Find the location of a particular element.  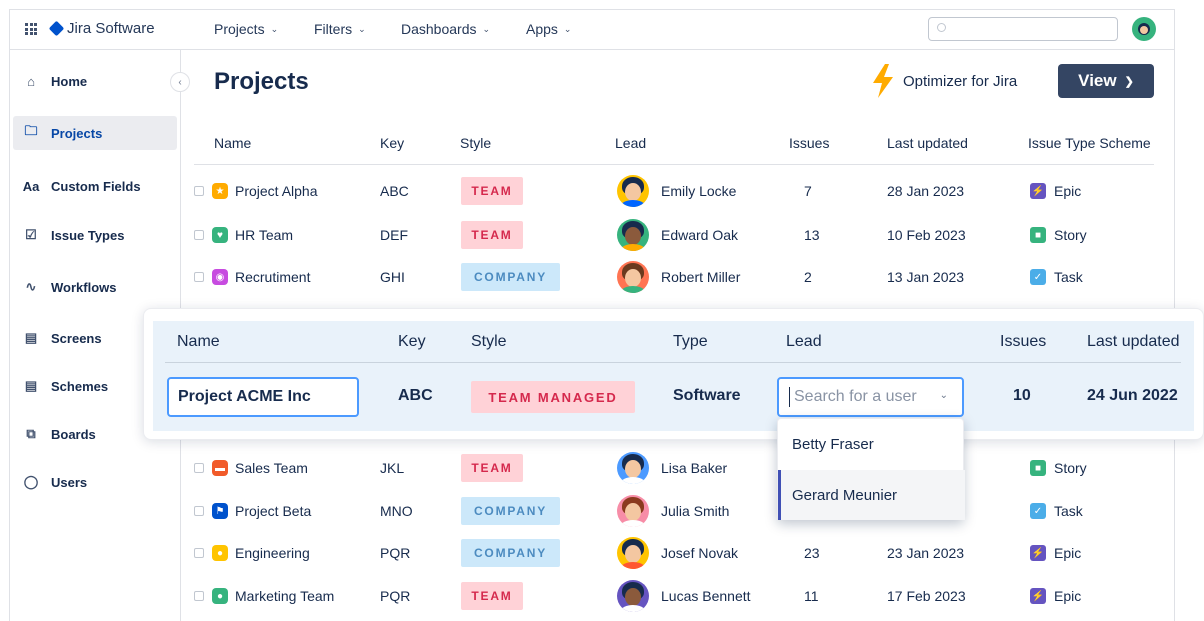

app-switcher-icon is located at coordinates (31, 29).